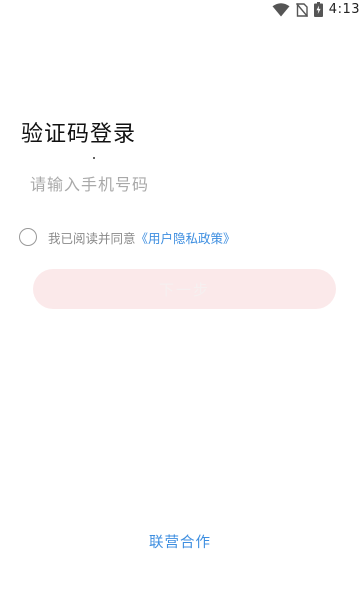 This screenshot has width=360, height=600. I want to click on phone-number-input, so click(180, 184).